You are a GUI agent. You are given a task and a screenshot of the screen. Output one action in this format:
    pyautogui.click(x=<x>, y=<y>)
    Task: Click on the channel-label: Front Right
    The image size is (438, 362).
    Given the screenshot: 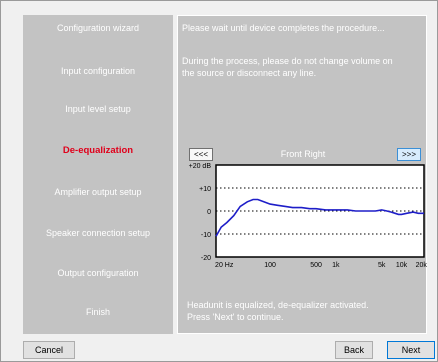 What is the action you would take?
    pyautogui.click(x=303, y=154)
    